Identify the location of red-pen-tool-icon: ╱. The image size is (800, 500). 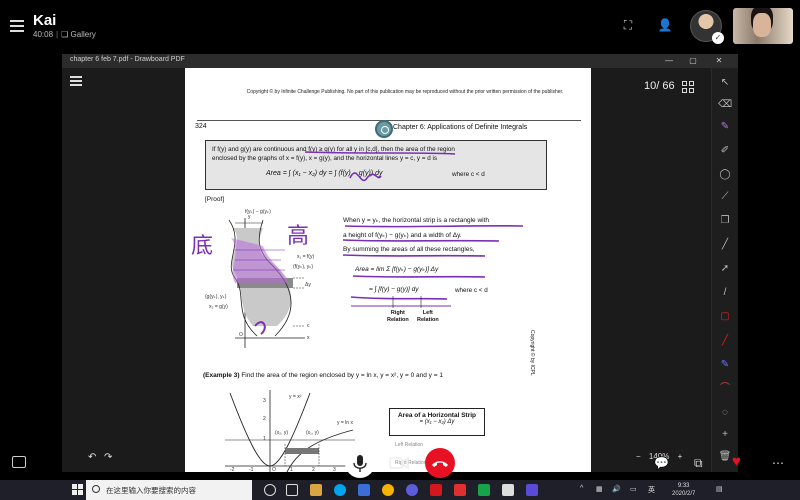
(725, 341).